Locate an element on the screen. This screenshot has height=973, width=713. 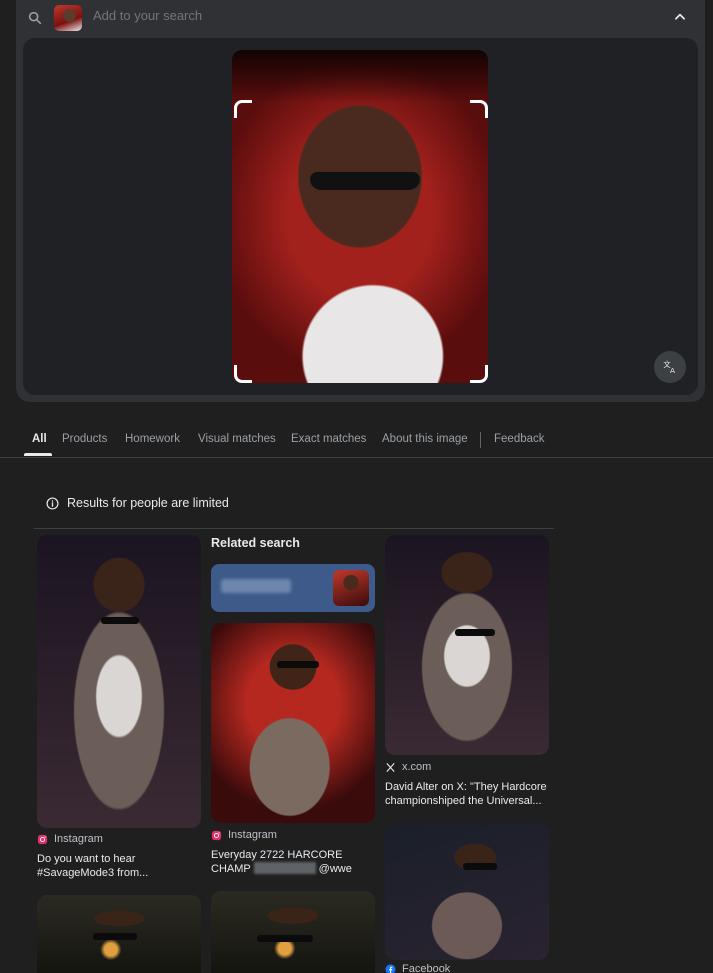
related-thumbnail is located at coordinates (351, 588).